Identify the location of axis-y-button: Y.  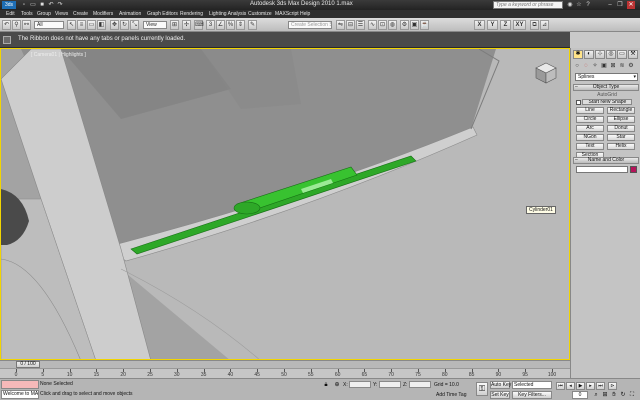
(492, 25).